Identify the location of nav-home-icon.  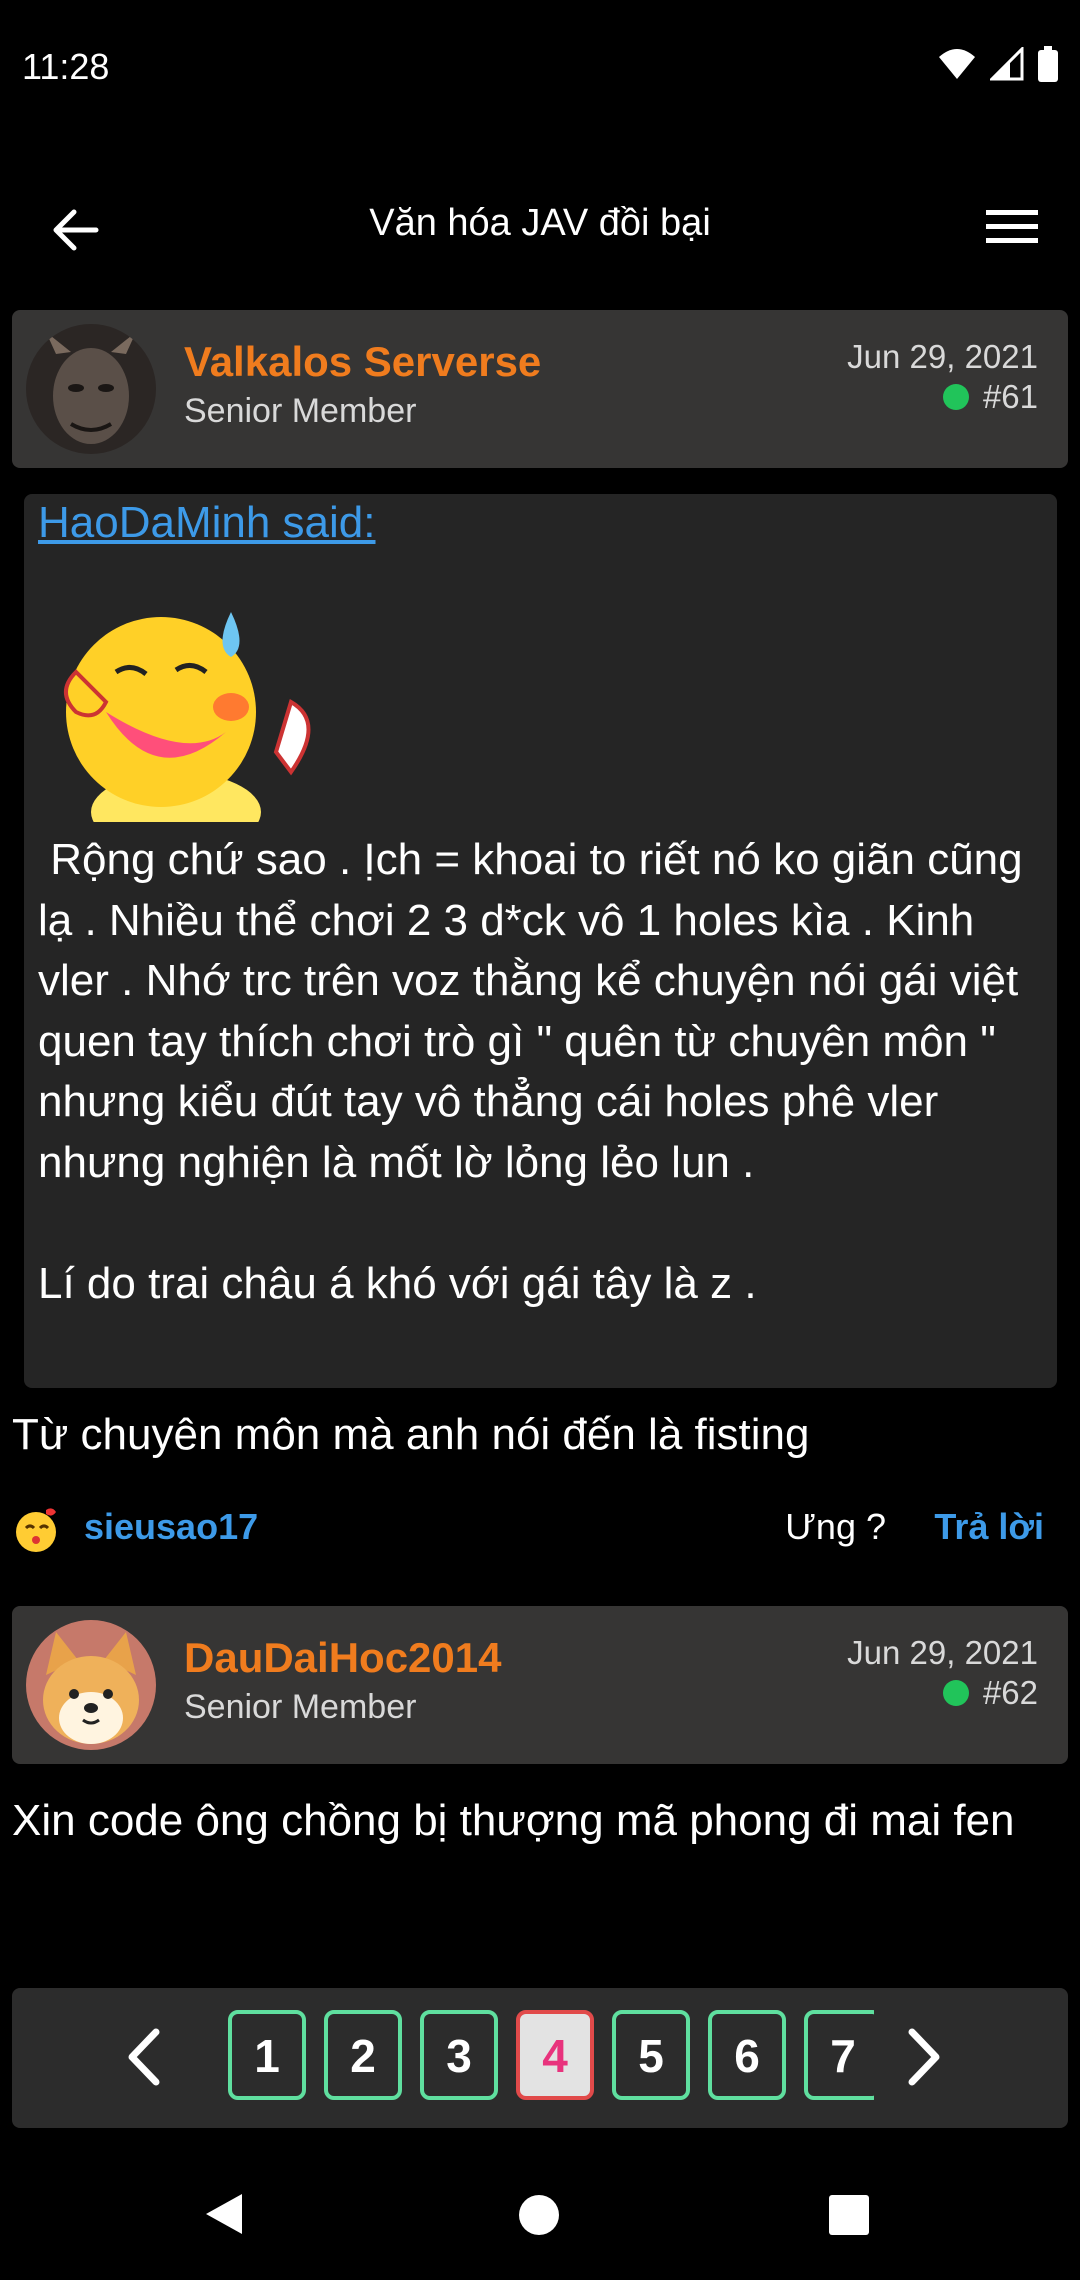
(539, 2215).